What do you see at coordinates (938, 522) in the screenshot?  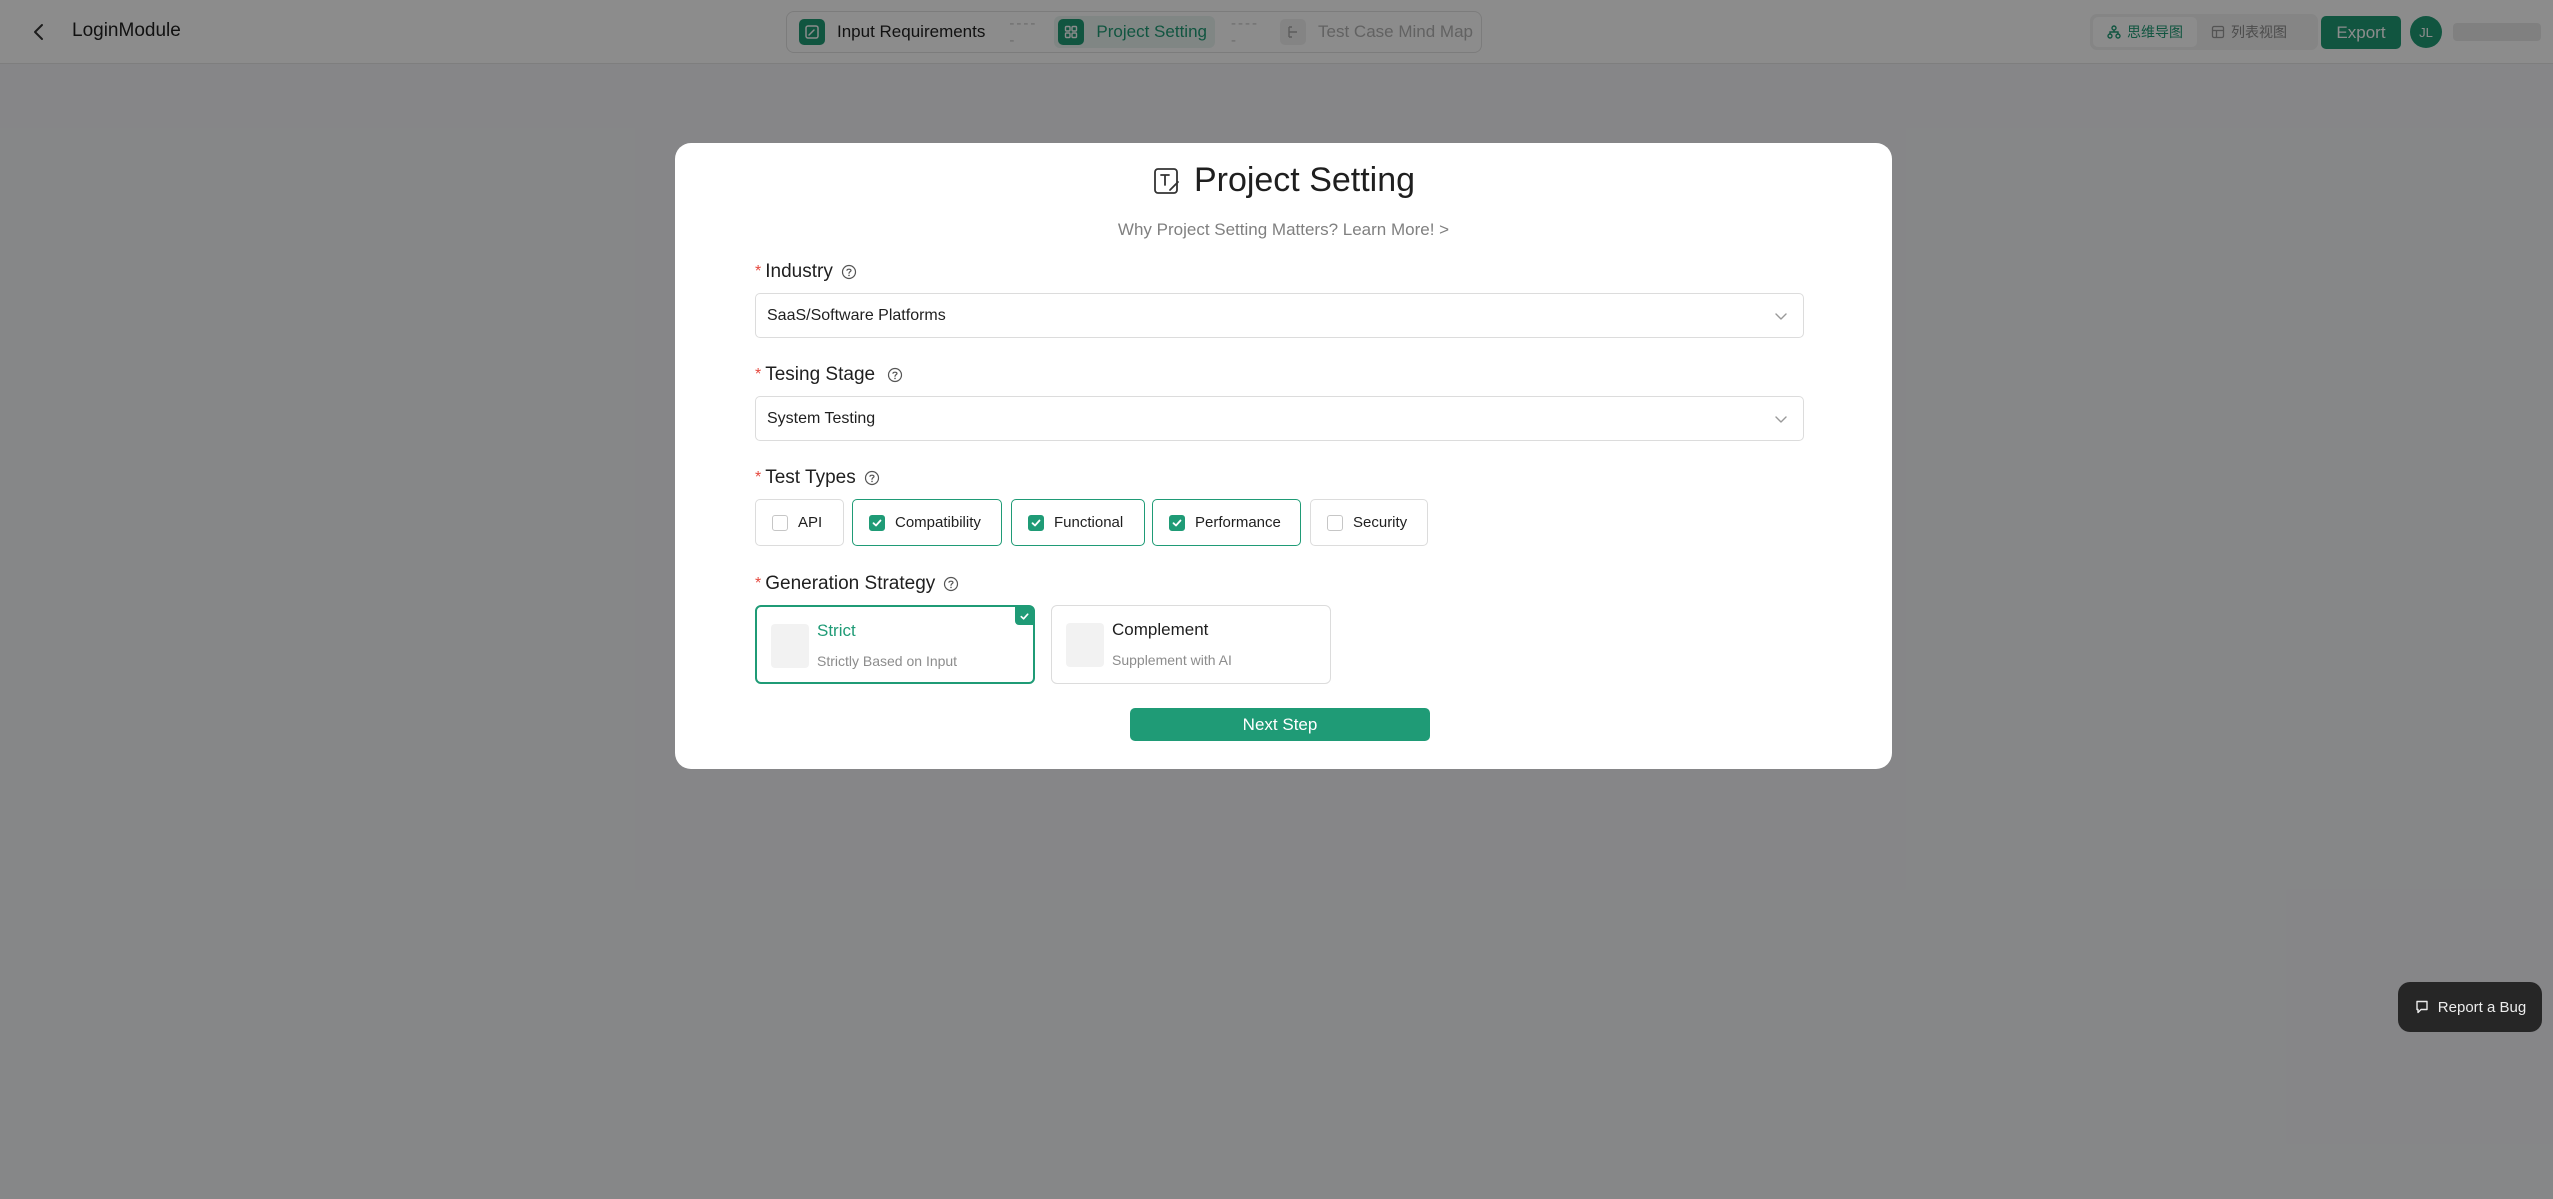 I see `test-type-label: Compatibility` at bounding box center [938, 522].